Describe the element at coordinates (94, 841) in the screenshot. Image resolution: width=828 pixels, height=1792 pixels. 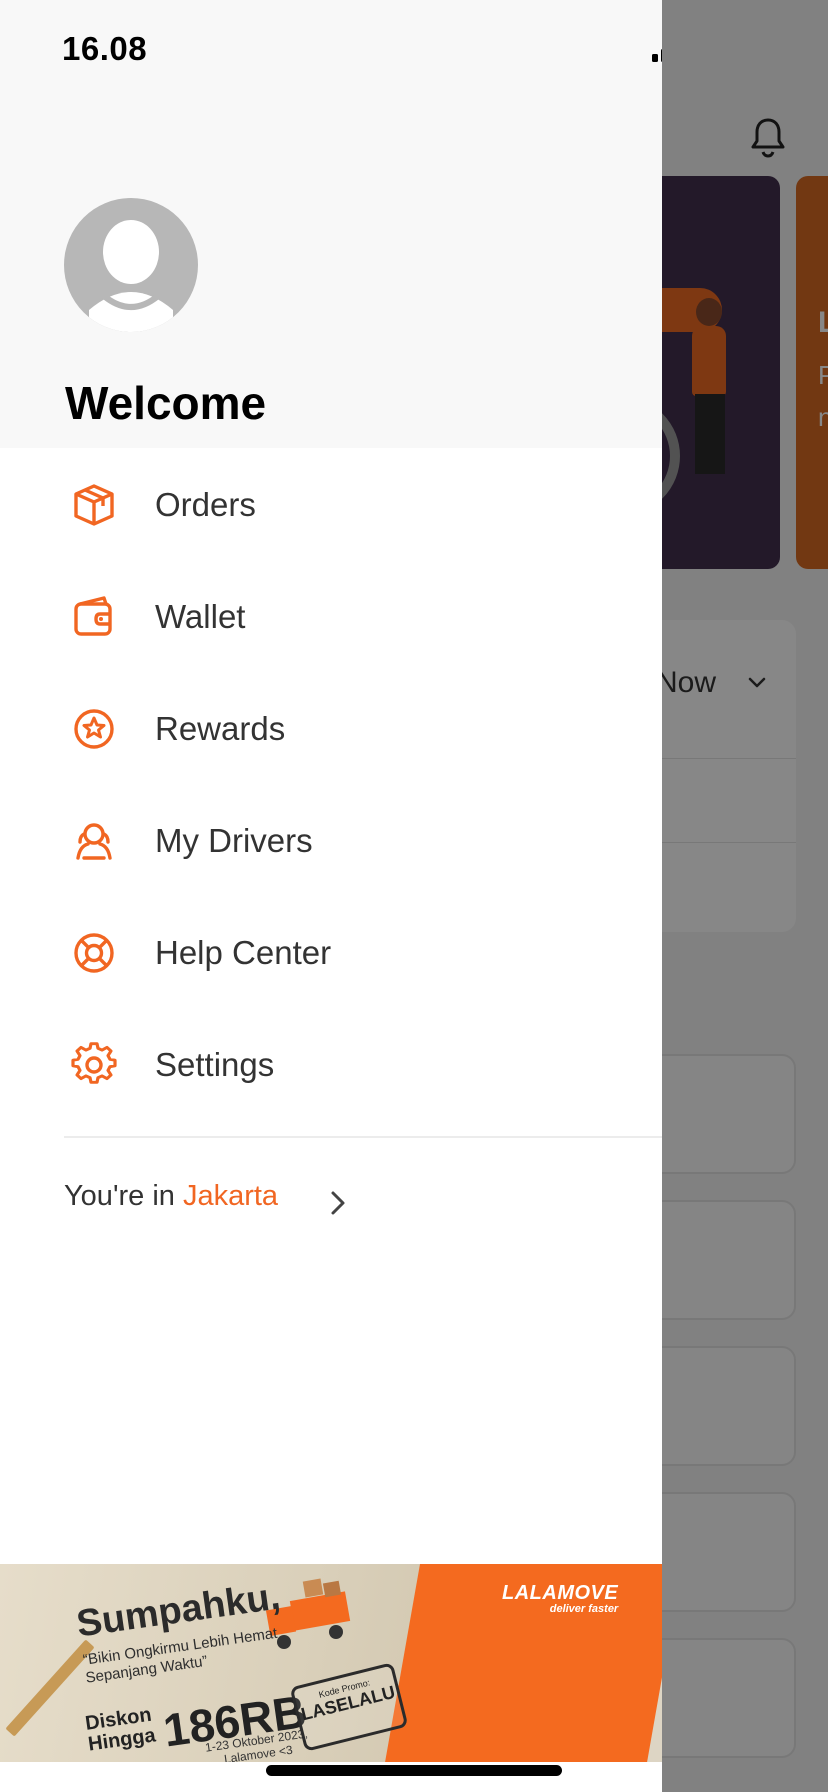
I see `drivers-icon` at that location.